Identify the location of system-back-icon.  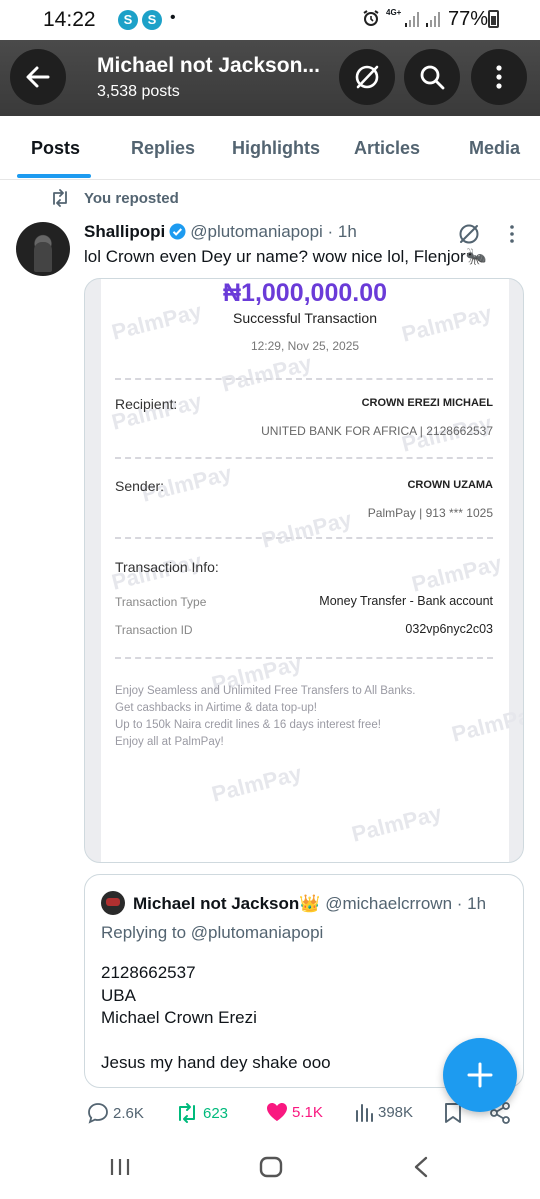
(421, 1167).